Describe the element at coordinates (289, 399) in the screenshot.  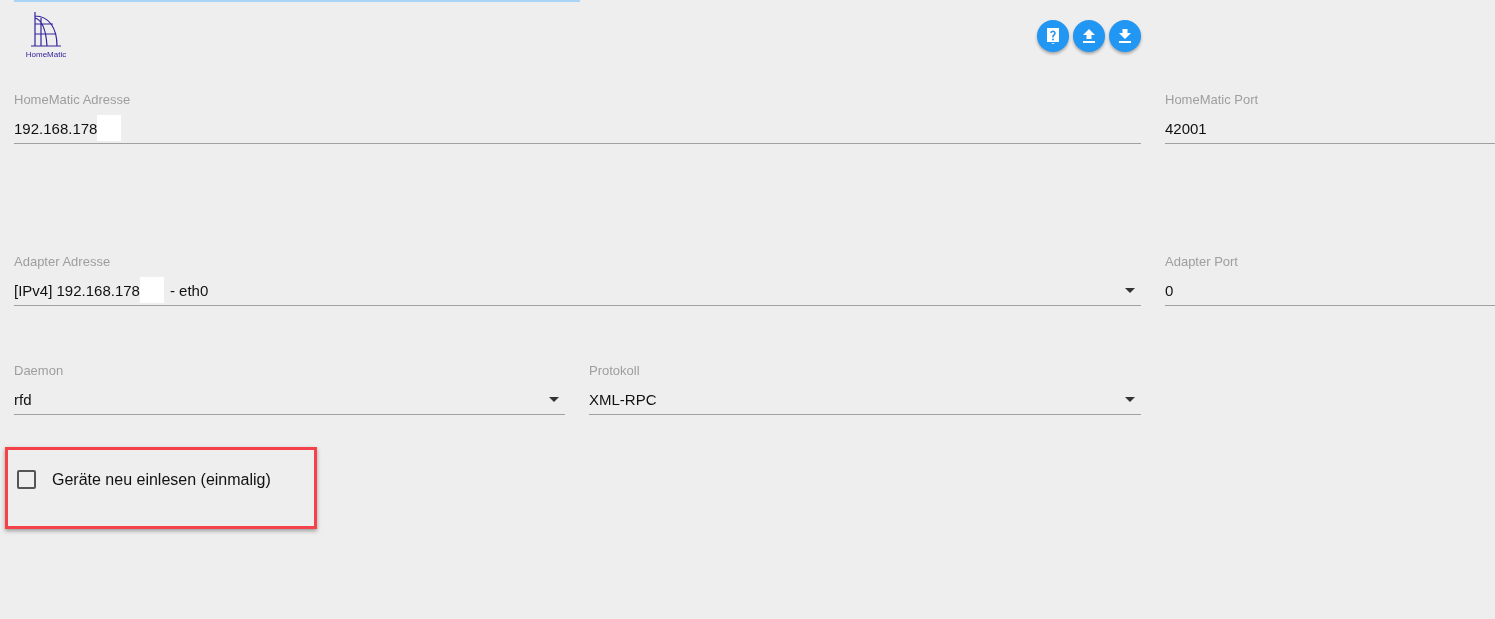
I see `select-field: rfd` at that location.